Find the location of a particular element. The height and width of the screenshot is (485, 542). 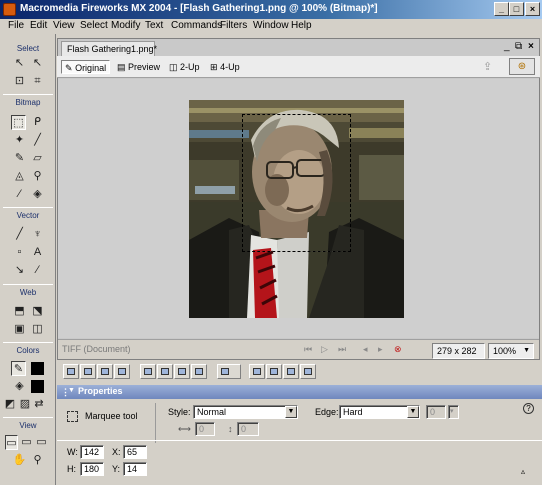

full-screen-mode-icon: ▭ is located at coordinates (41, 442).